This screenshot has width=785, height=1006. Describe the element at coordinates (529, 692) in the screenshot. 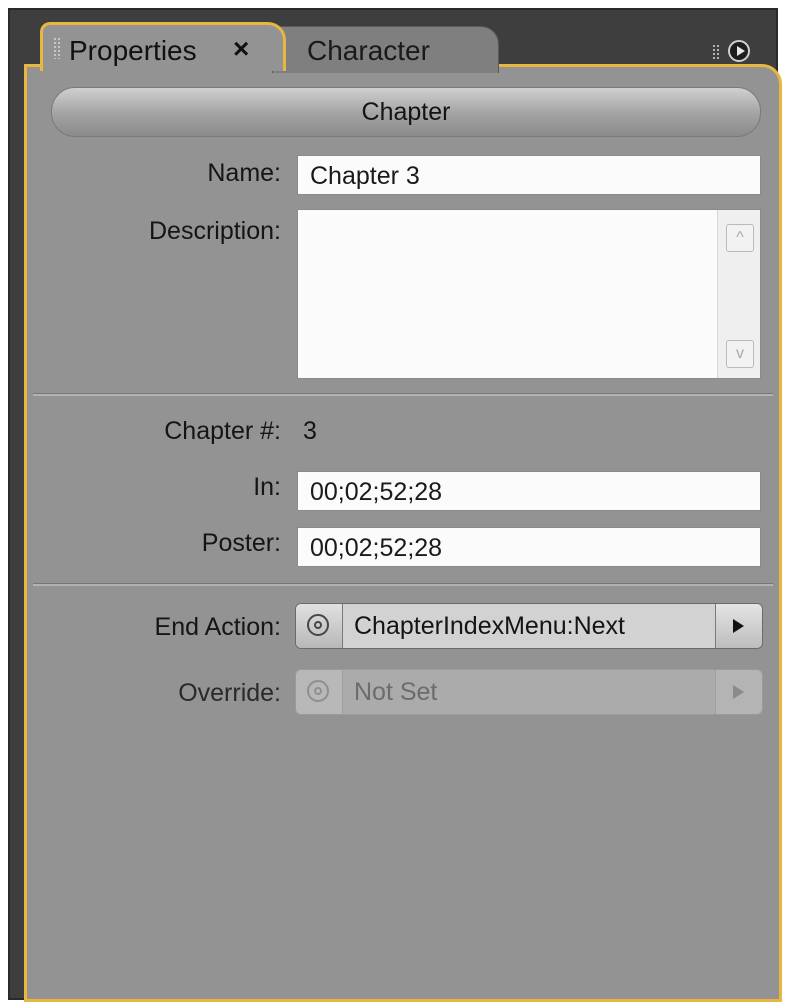

I see `override-dropdown: Not Set` at that location.